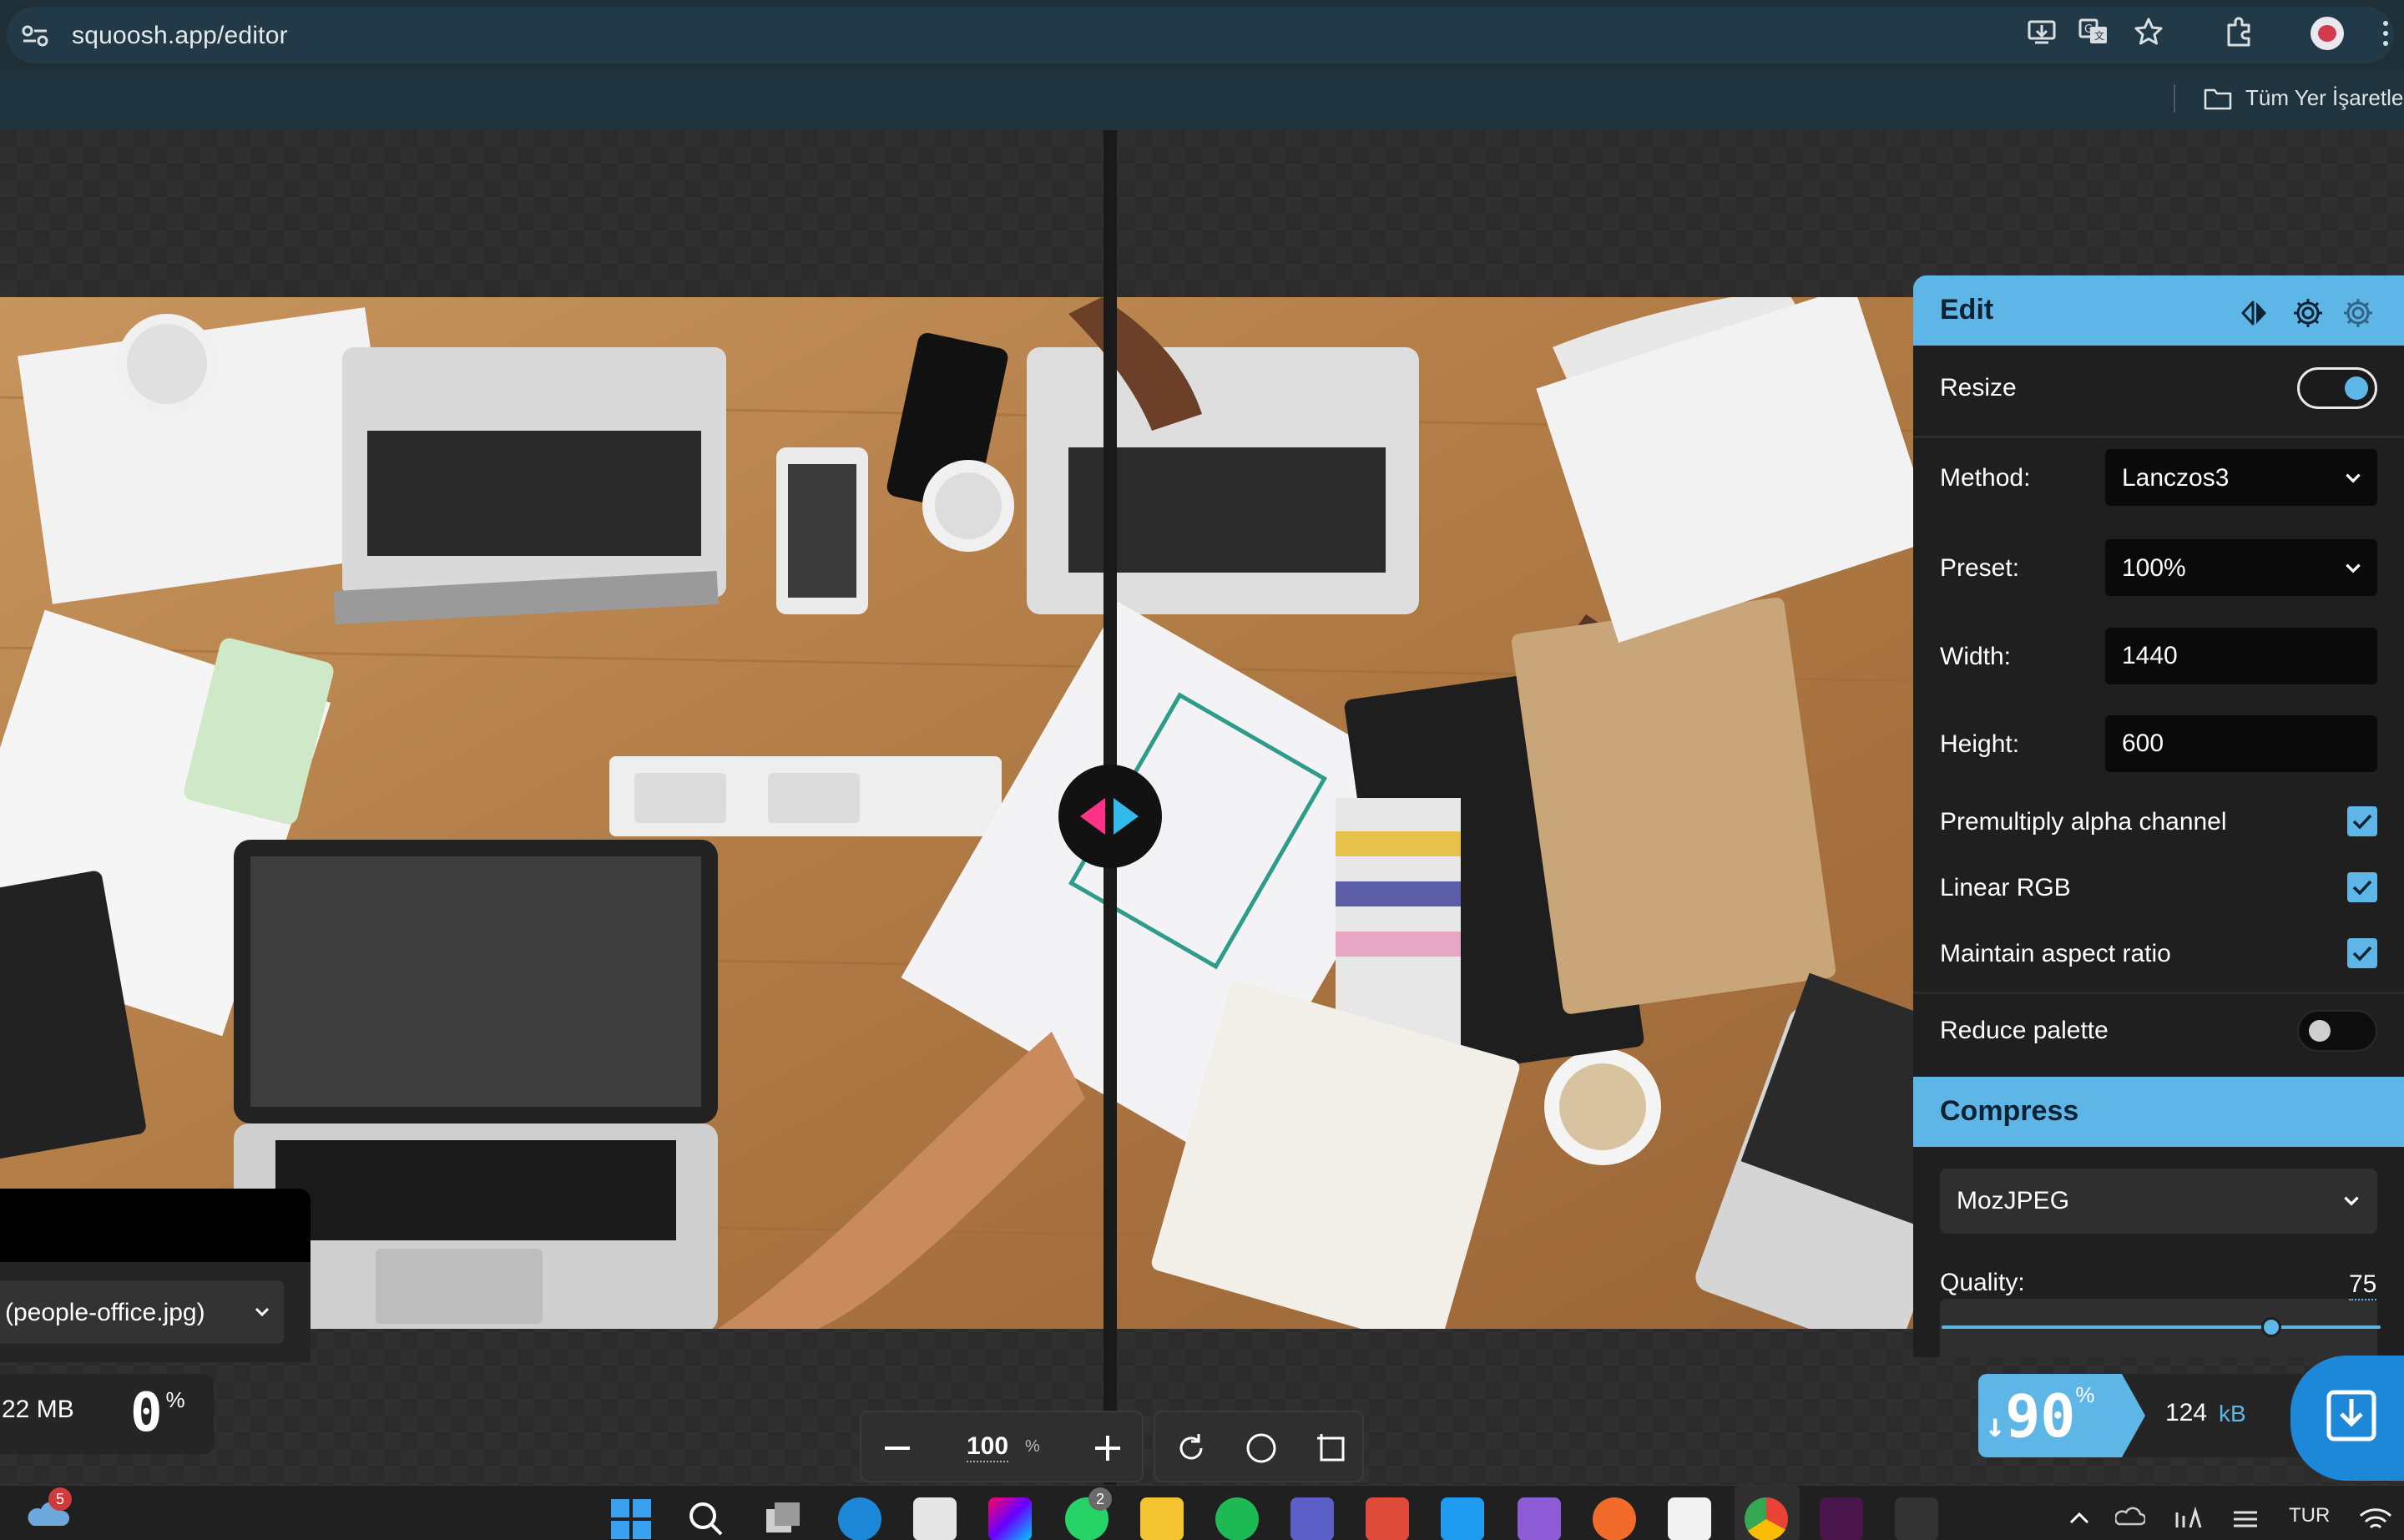 This screenshot has height=1540, width=2404. I want to click on quality-value: 75, so click(2363, 1285).